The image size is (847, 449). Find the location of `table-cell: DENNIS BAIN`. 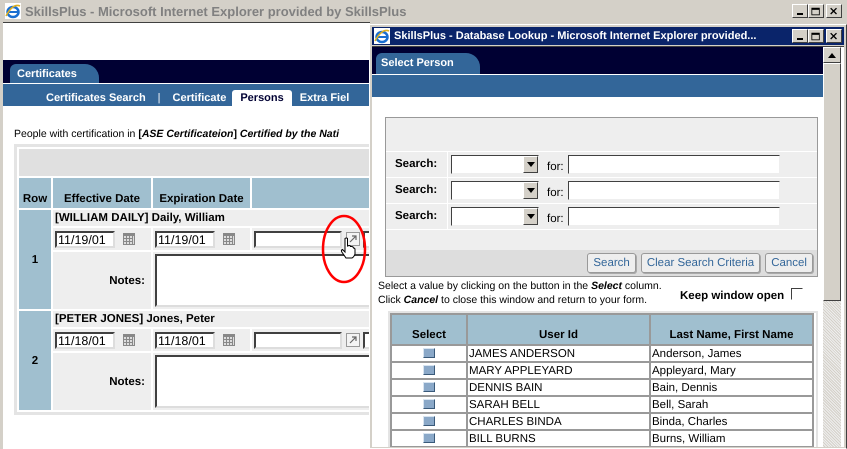

table-cell: DENNIS BAIN is located at coordinates (558, 387).